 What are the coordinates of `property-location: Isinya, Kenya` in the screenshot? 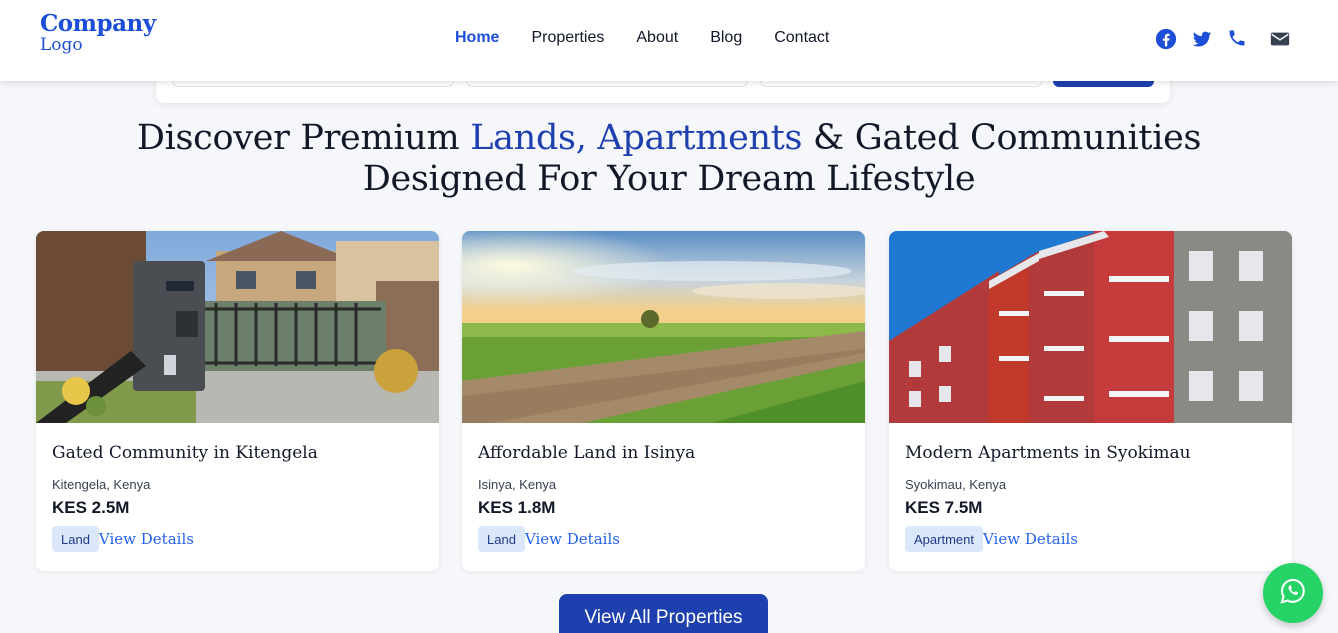 It's located at (517, 484).